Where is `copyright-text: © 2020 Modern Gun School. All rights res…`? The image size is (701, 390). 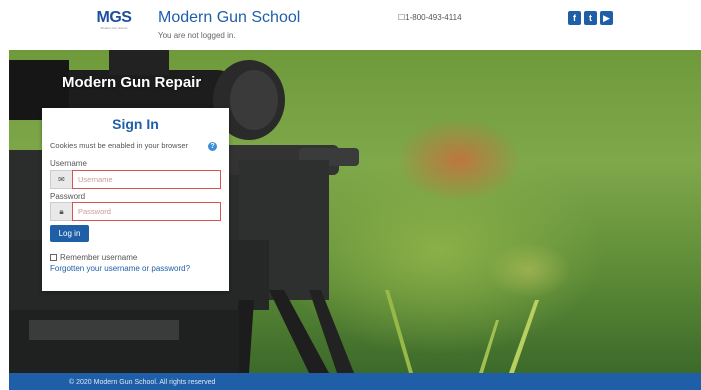 copyright-text: © 2020 Modern Gun School. All rights res… is located at coordinates (142, 382).